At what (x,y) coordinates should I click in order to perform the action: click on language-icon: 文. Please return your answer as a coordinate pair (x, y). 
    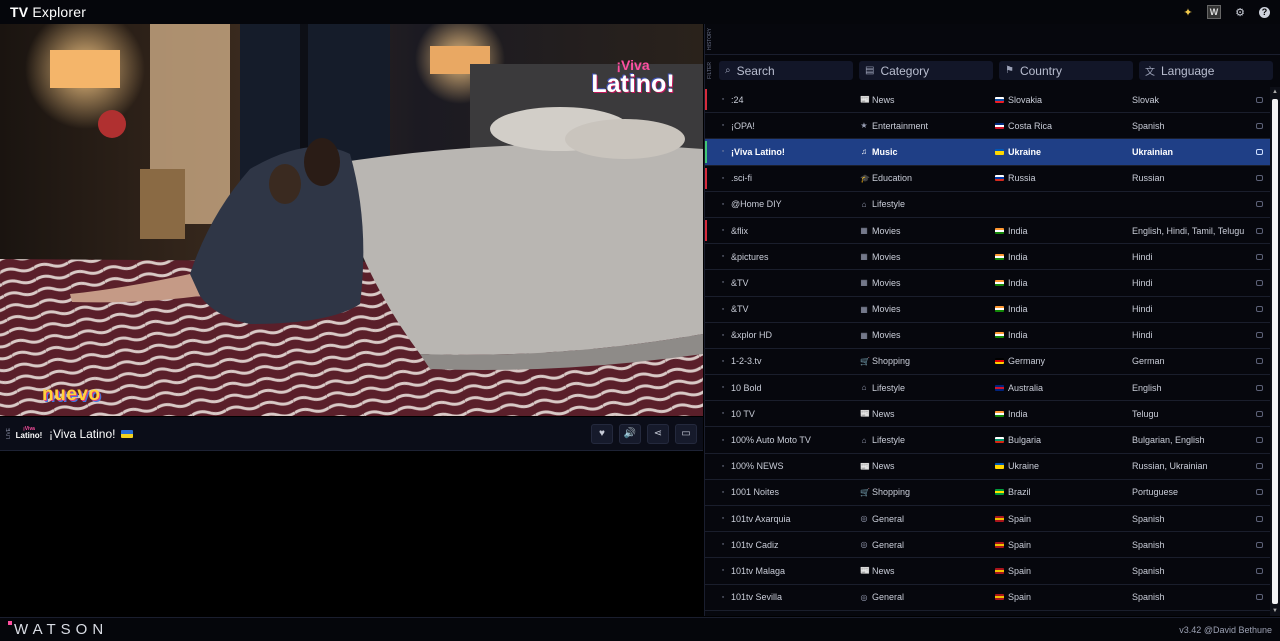
    Looking at the image, I should click on (1150, 72).